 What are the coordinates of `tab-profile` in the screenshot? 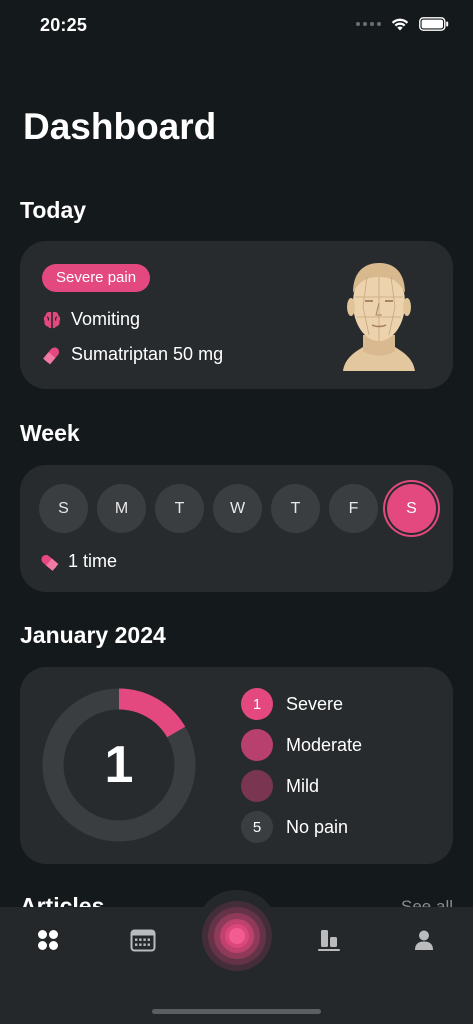 It's located at (424, 940).